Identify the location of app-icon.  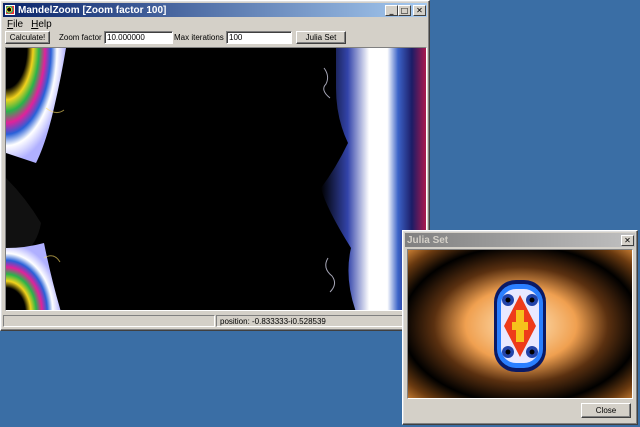
(10, 10).